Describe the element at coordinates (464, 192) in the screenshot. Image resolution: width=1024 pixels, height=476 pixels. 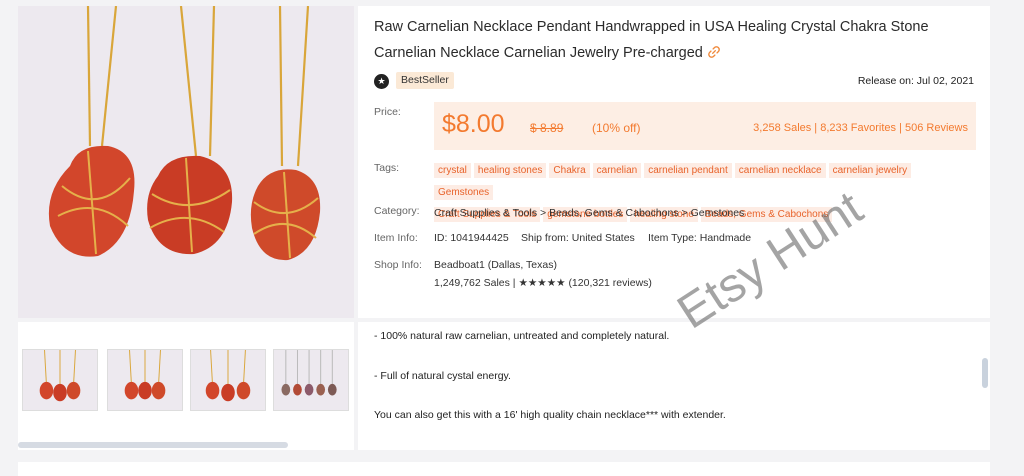
I see `tag: Gemstones` at that location.